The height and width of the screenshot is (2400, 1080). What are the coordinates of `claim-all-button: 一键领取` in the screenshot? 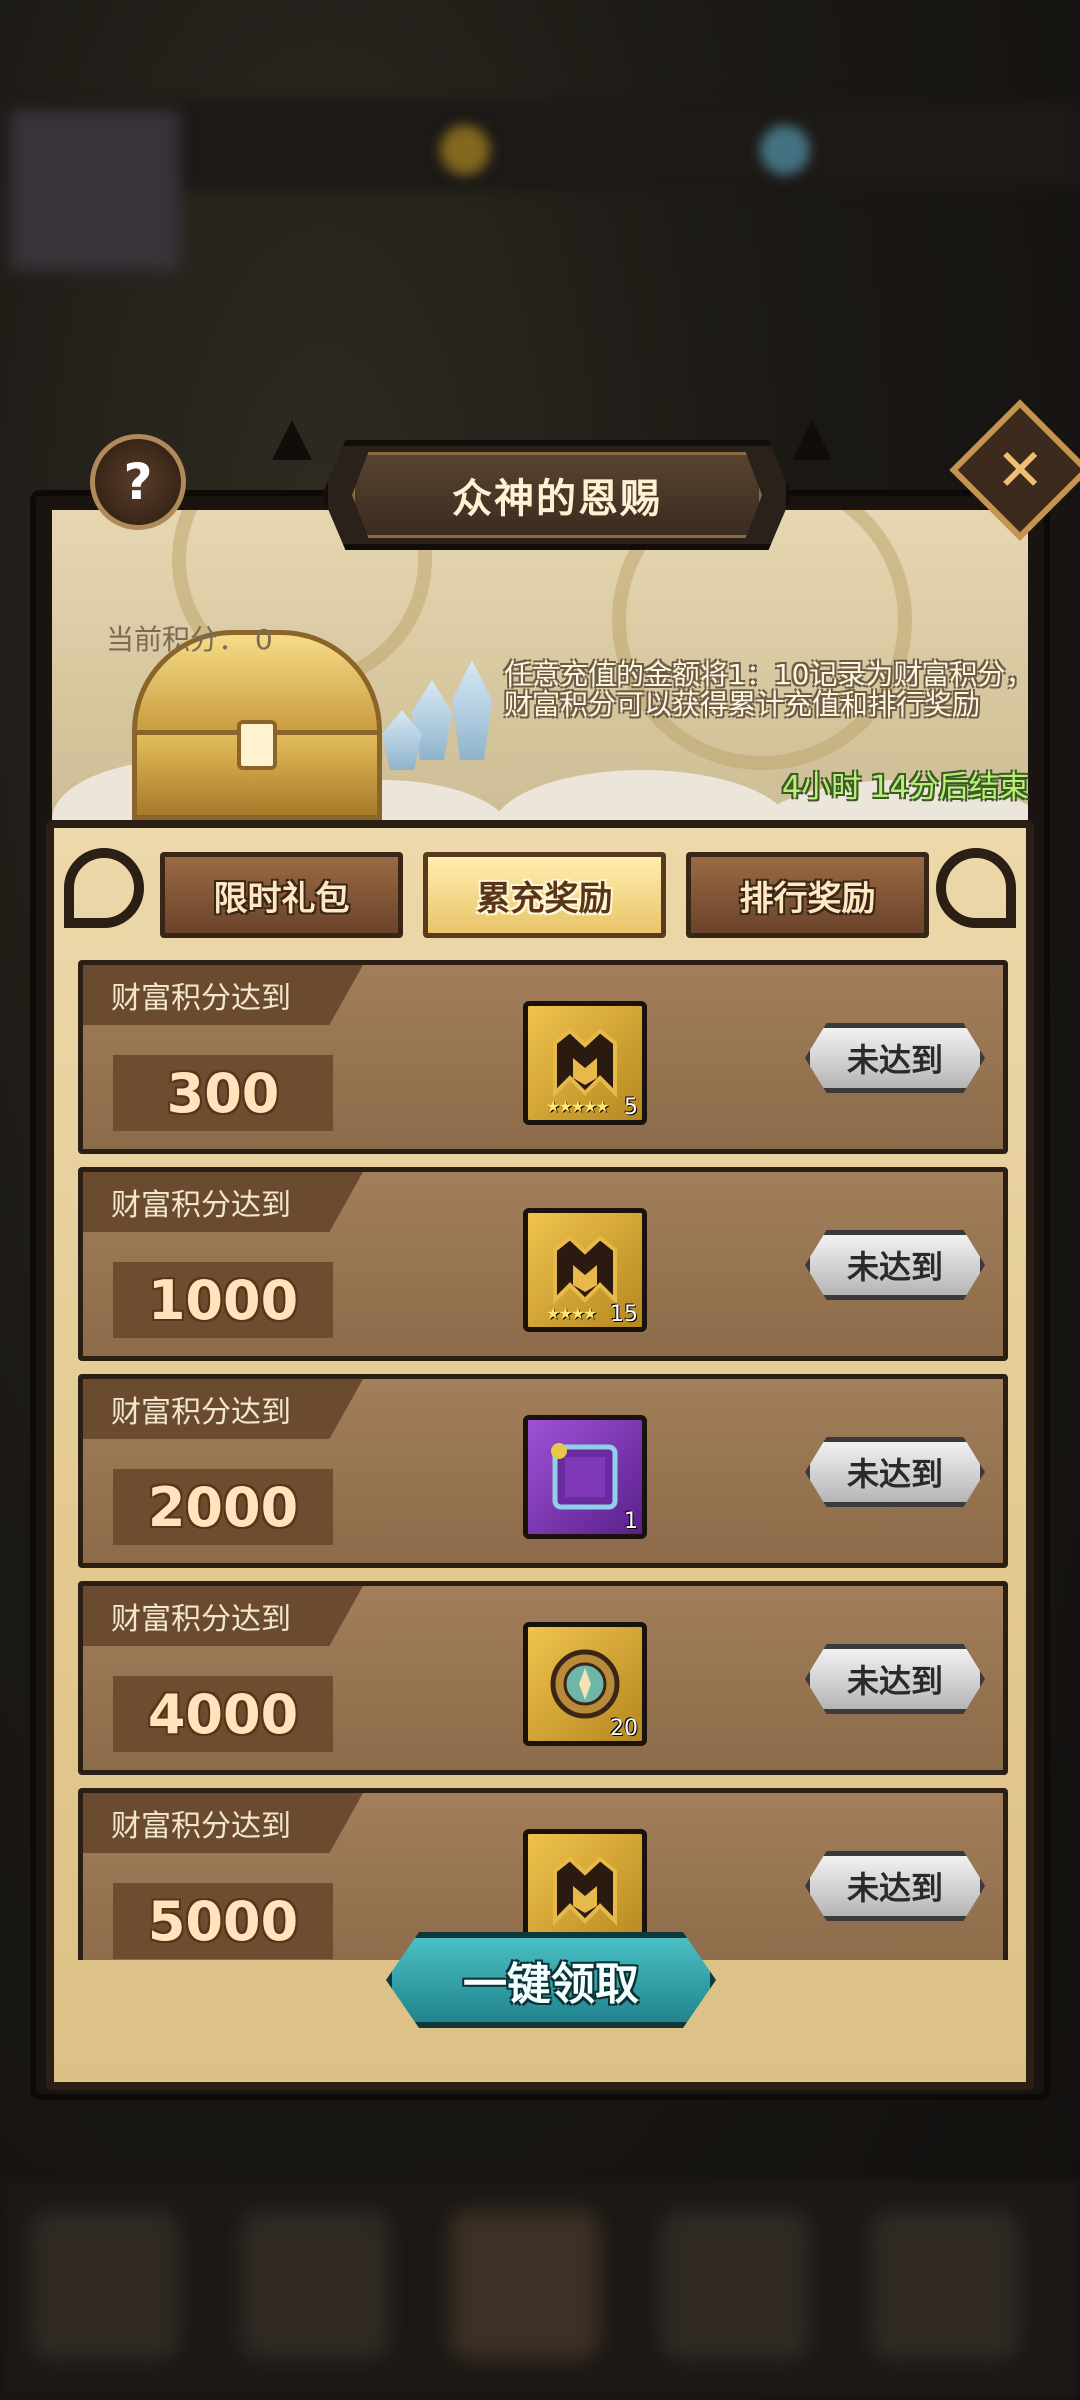 It's located at (551, 1980).